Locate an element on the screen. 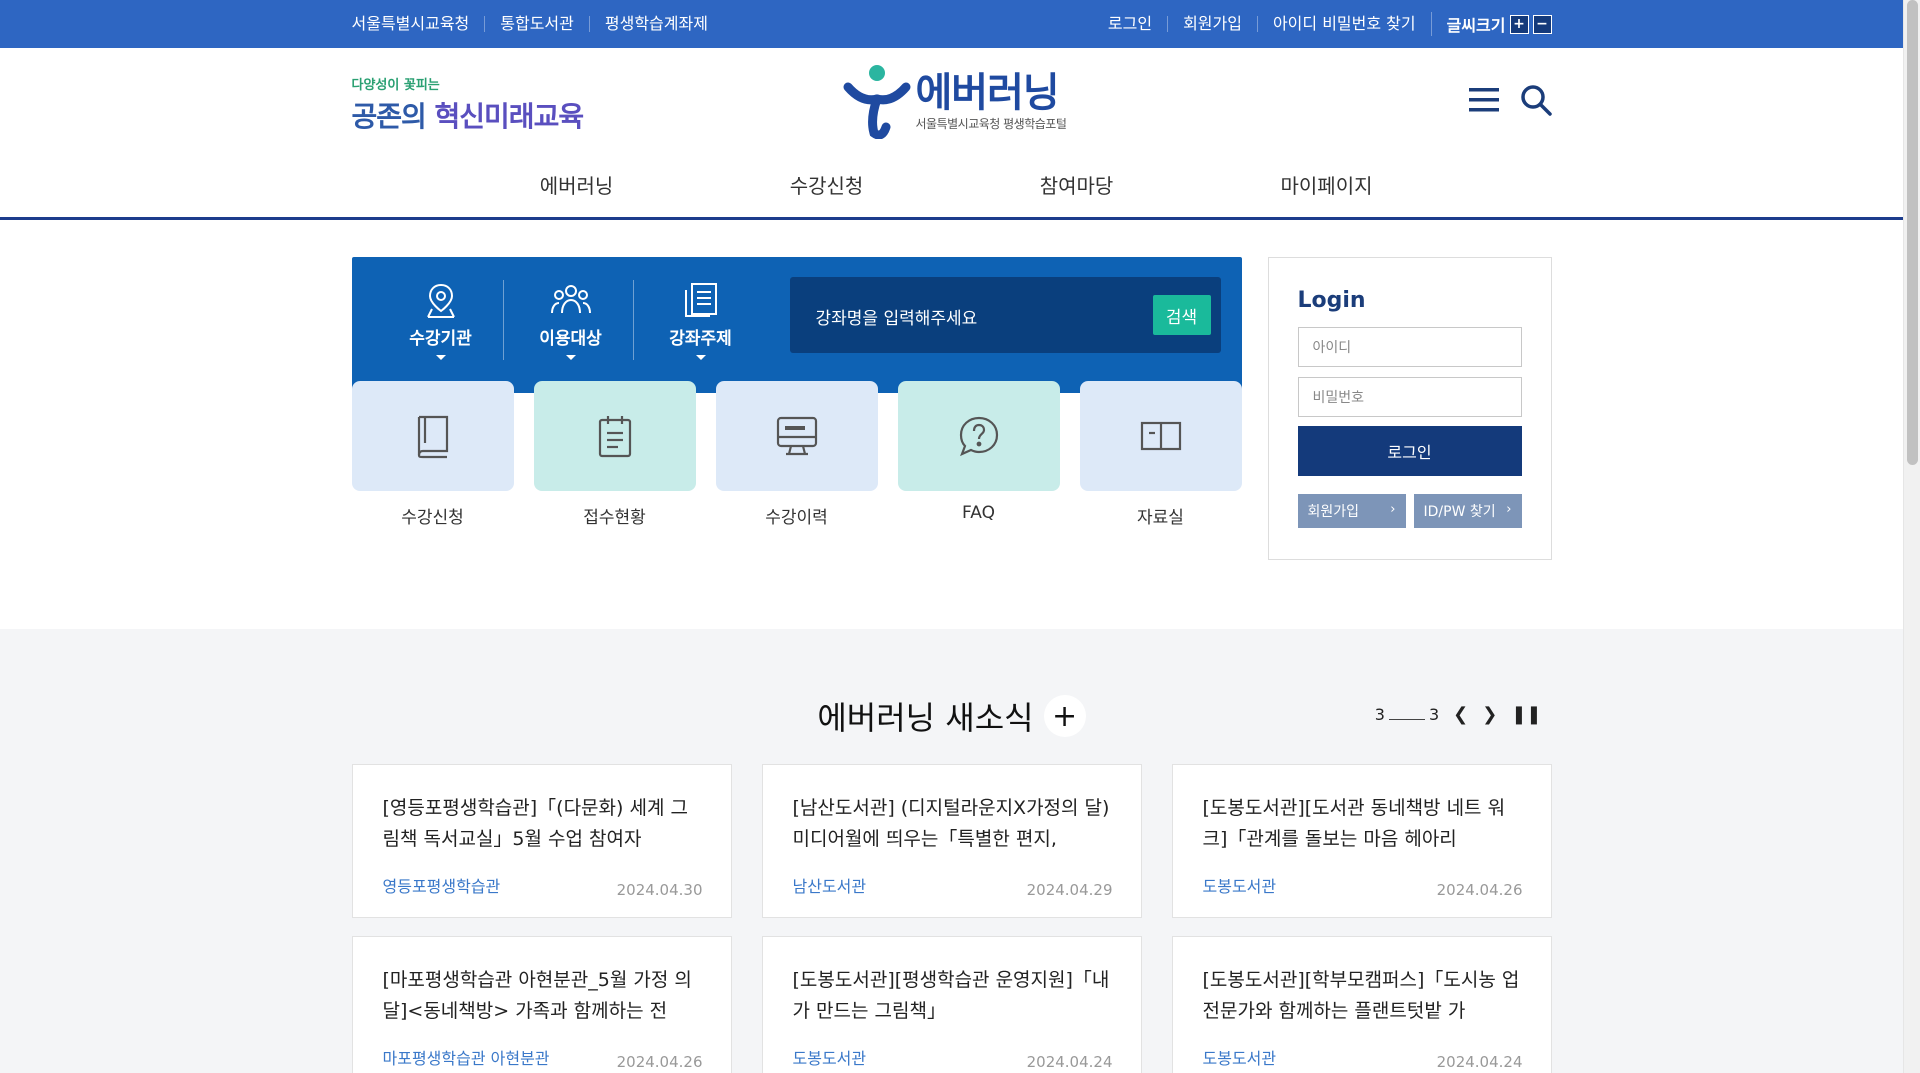 The height and width of the screenshot is (1073, 1920). quick-link-application-status: 접수현황 is located at coordinates (614, 454).